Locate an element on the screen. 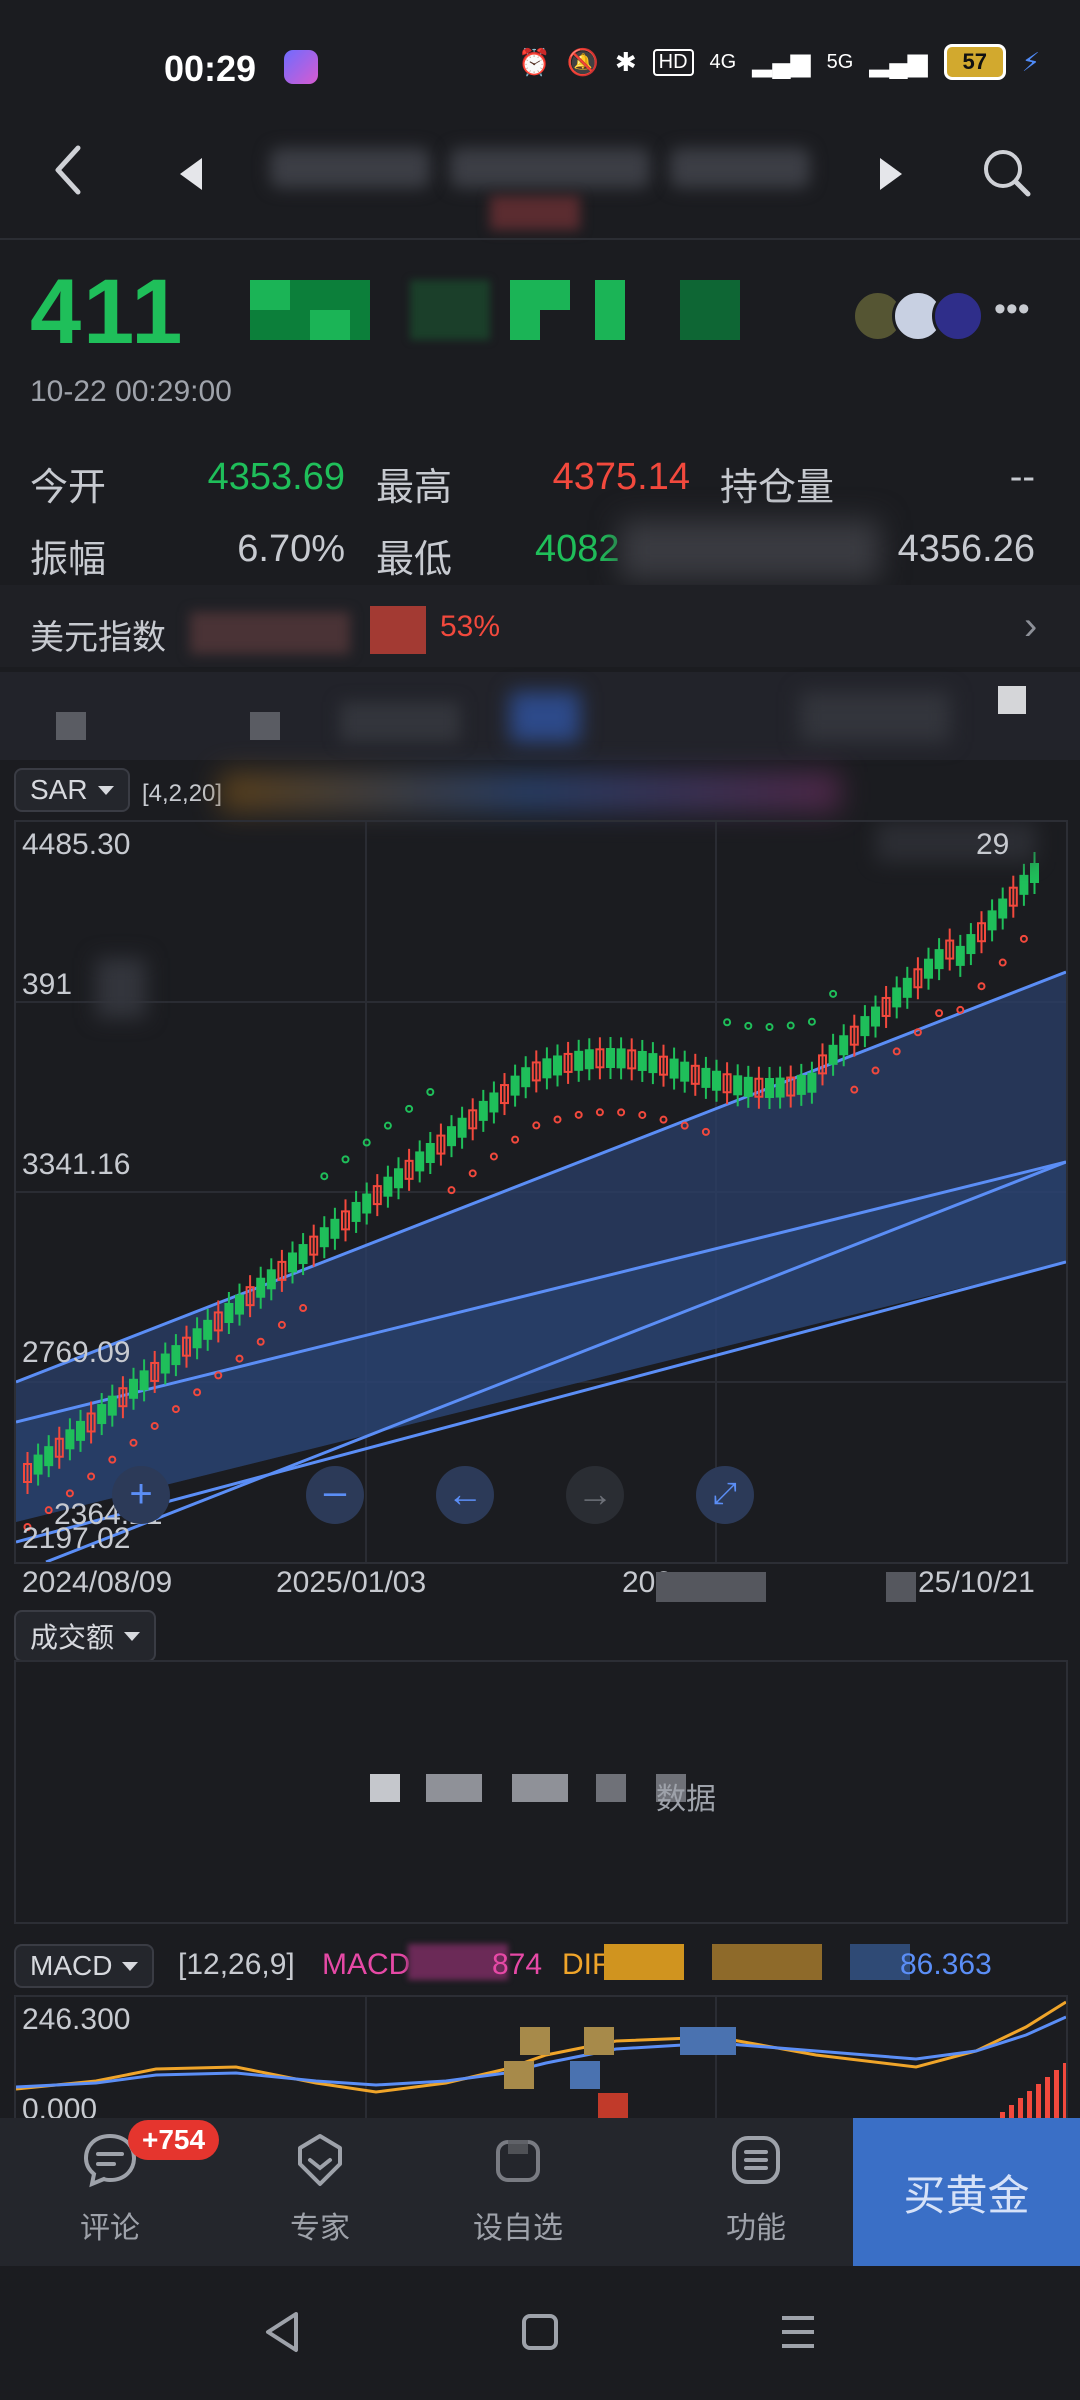  pan-left-icon: ← is located at coordinates (465, 1495).